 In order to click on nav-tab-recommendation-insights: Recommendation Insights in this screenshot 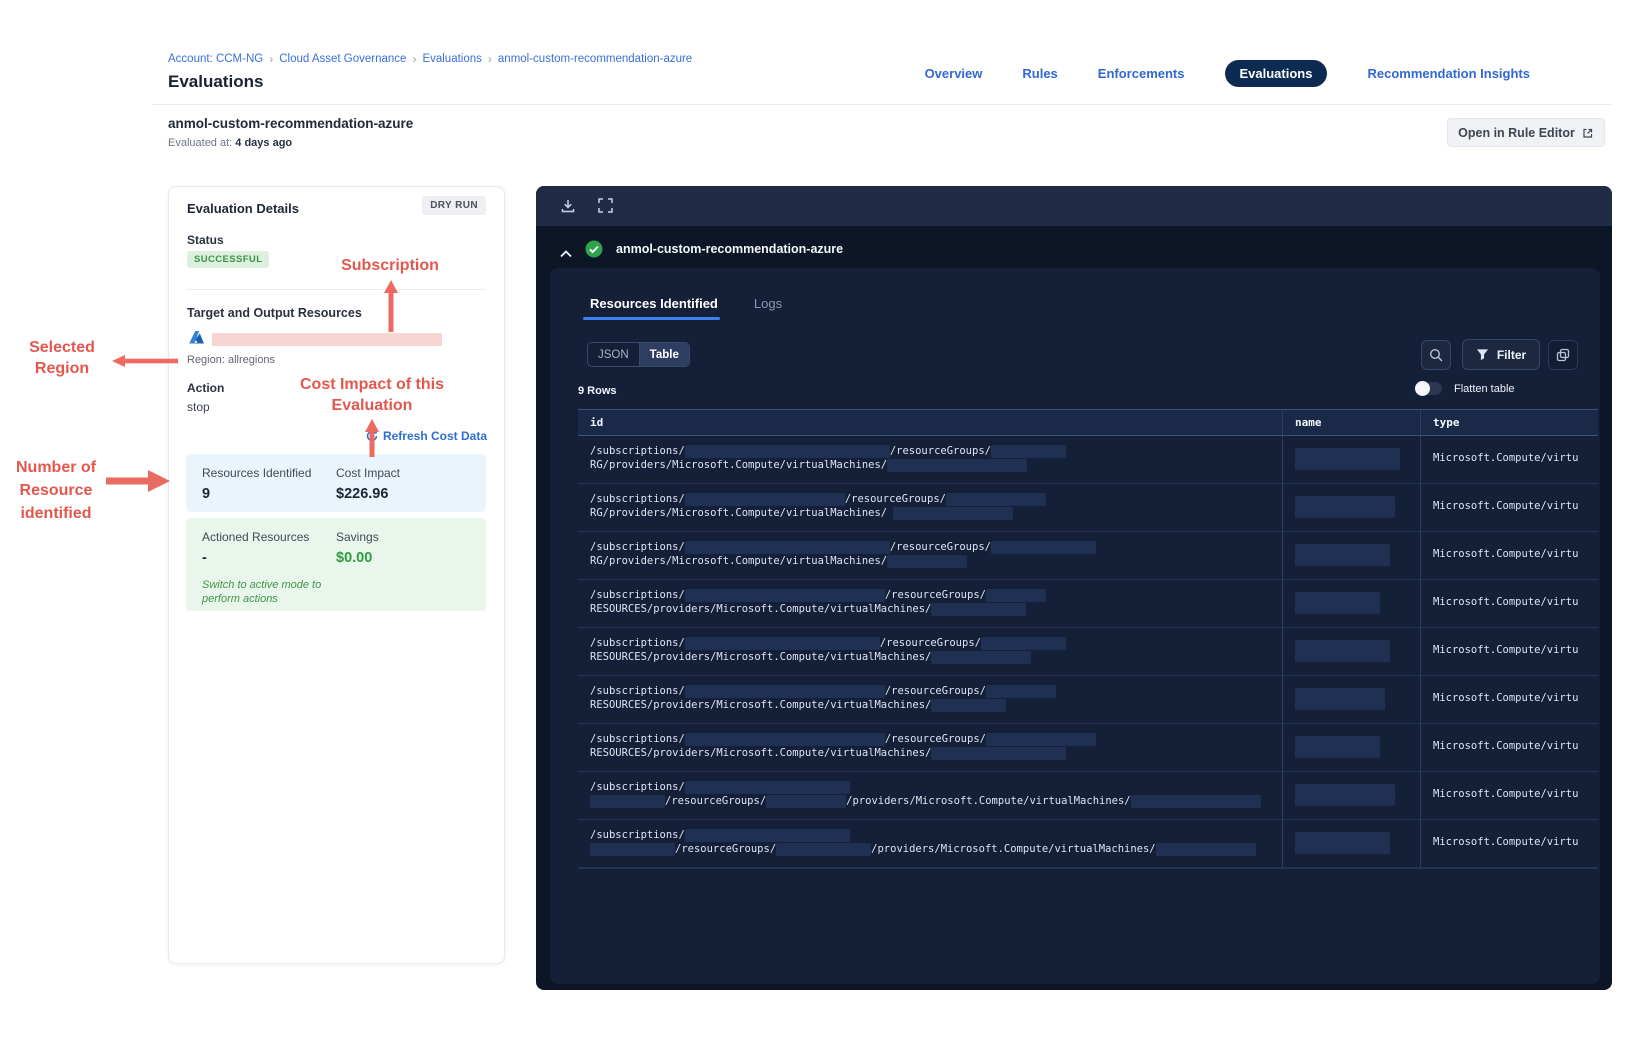, I will do `click(1448, 73)`.